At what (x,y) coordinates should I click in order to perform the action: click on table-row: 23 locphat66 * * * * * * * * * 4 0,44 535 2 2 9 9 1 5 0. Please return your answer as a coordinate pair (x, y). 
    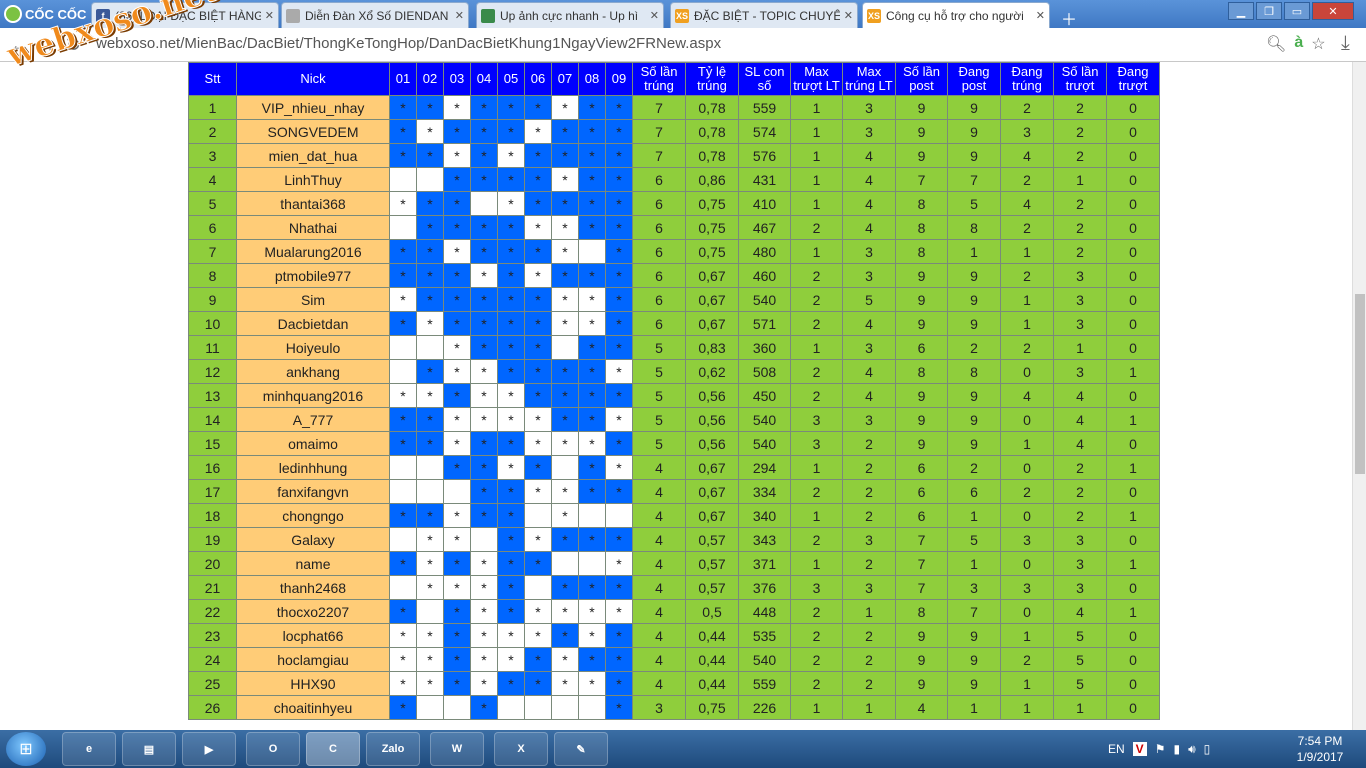
    Looking at the image, I should click on (674, 635).